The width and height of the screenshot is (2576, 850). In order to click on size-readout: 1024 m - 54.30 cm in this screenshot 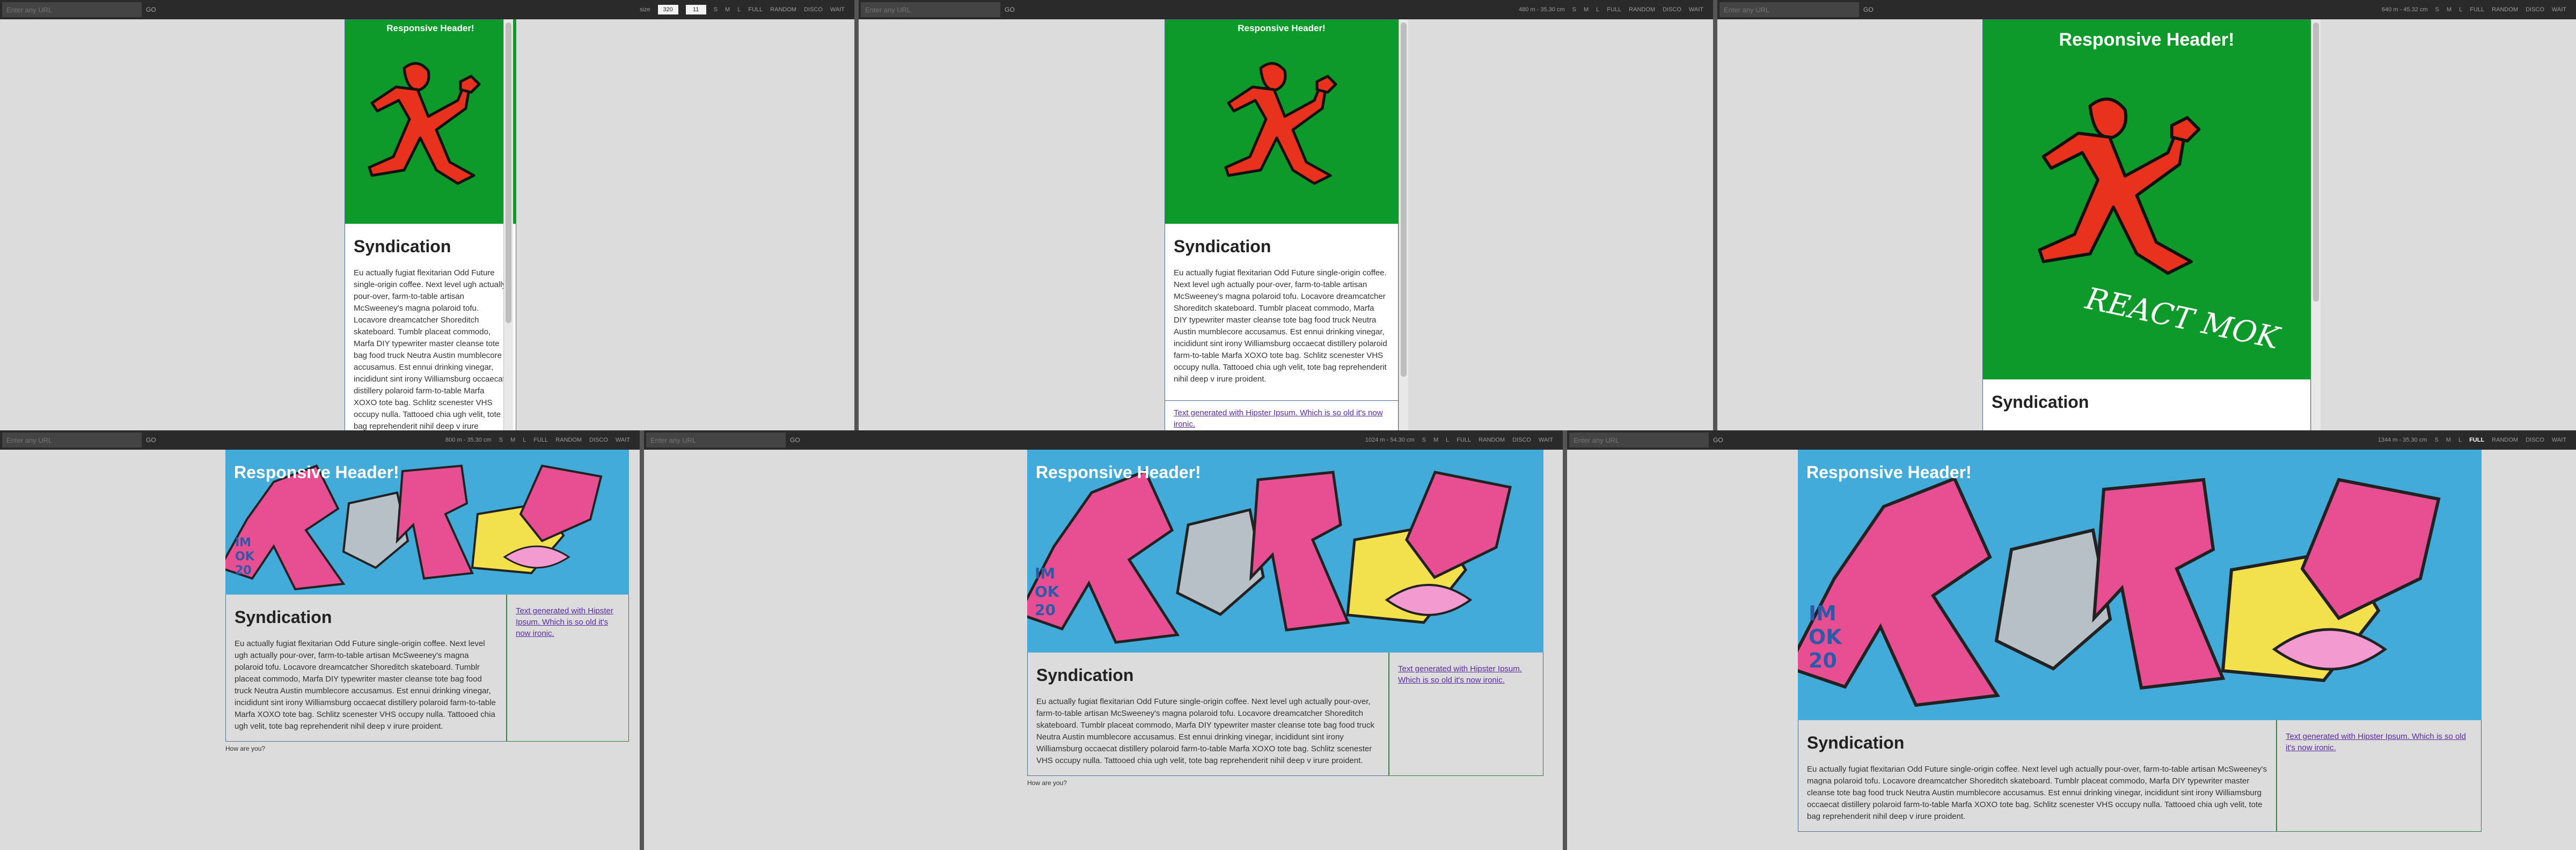, I will do `click(1390, 440)`.